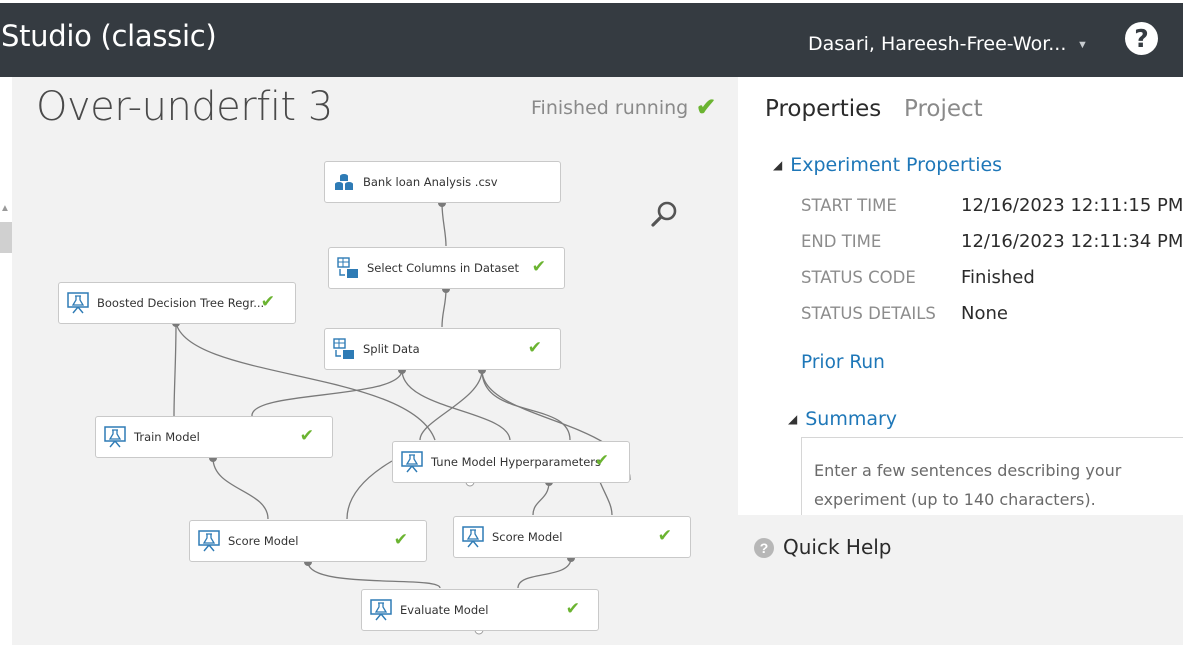 The height and width of the screenshot is (645, 1183). I want to click on module-label: Evaluate Model, so click(444, 610).